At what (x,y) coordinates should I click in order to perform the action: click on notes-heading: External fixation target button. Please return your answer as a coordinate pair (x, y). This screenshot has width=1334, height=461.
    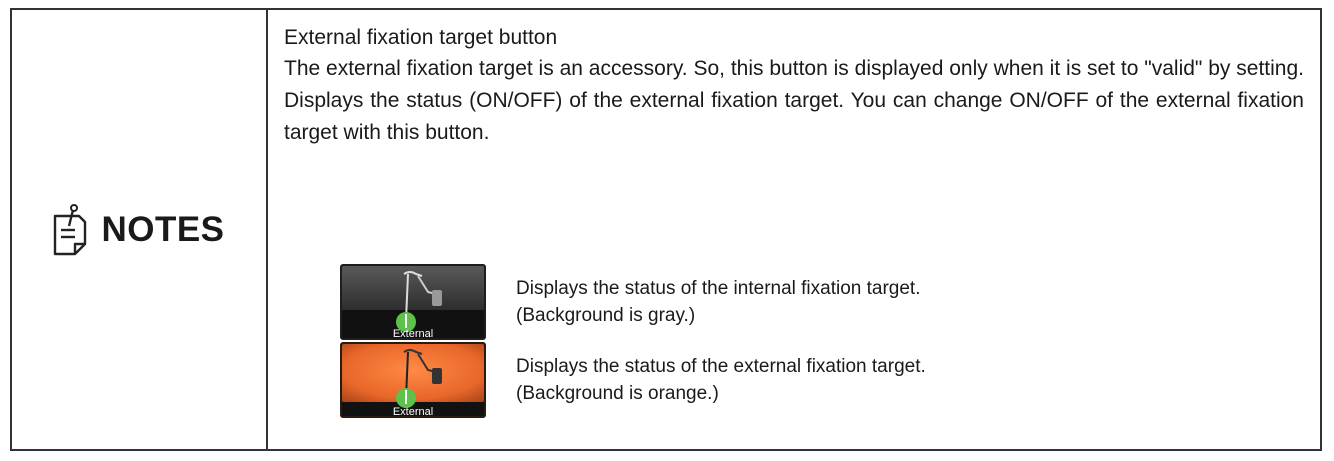
    Looking at the image, I should click on (421, 37).